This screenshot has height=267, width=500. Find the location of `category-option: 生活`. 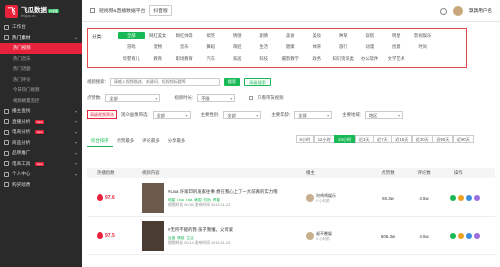

category-option: 生活 is located at coordinates (264, 46).